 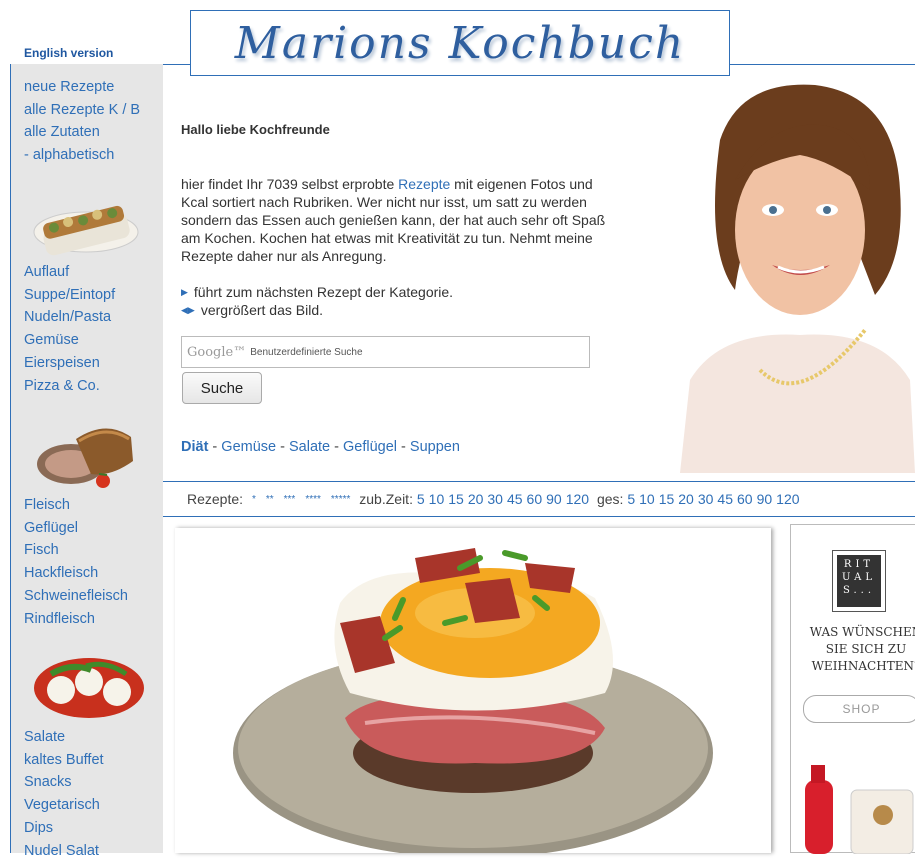 I want to click on total-time-label: ges:, so click(x=610, y=499).